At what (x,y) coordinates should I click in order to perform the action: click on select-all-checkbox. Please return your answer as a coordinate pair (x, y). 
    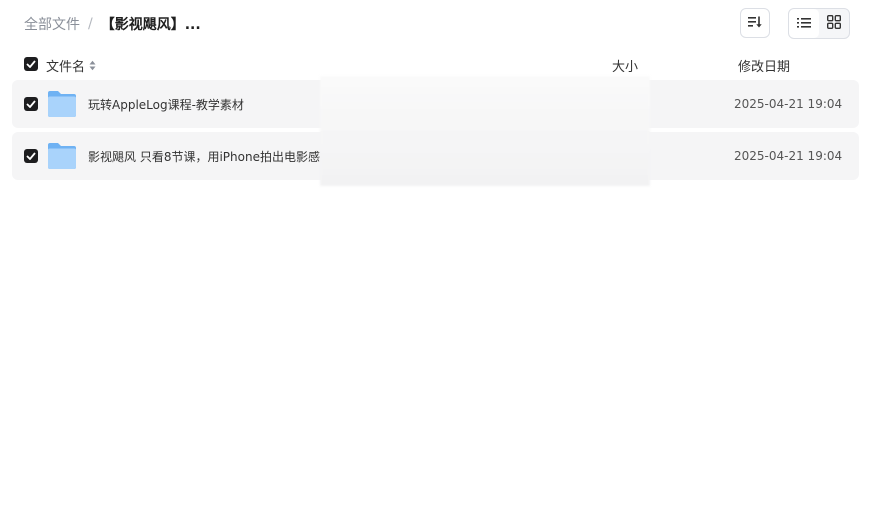
    Looking at the image, I should click on (31, 64).